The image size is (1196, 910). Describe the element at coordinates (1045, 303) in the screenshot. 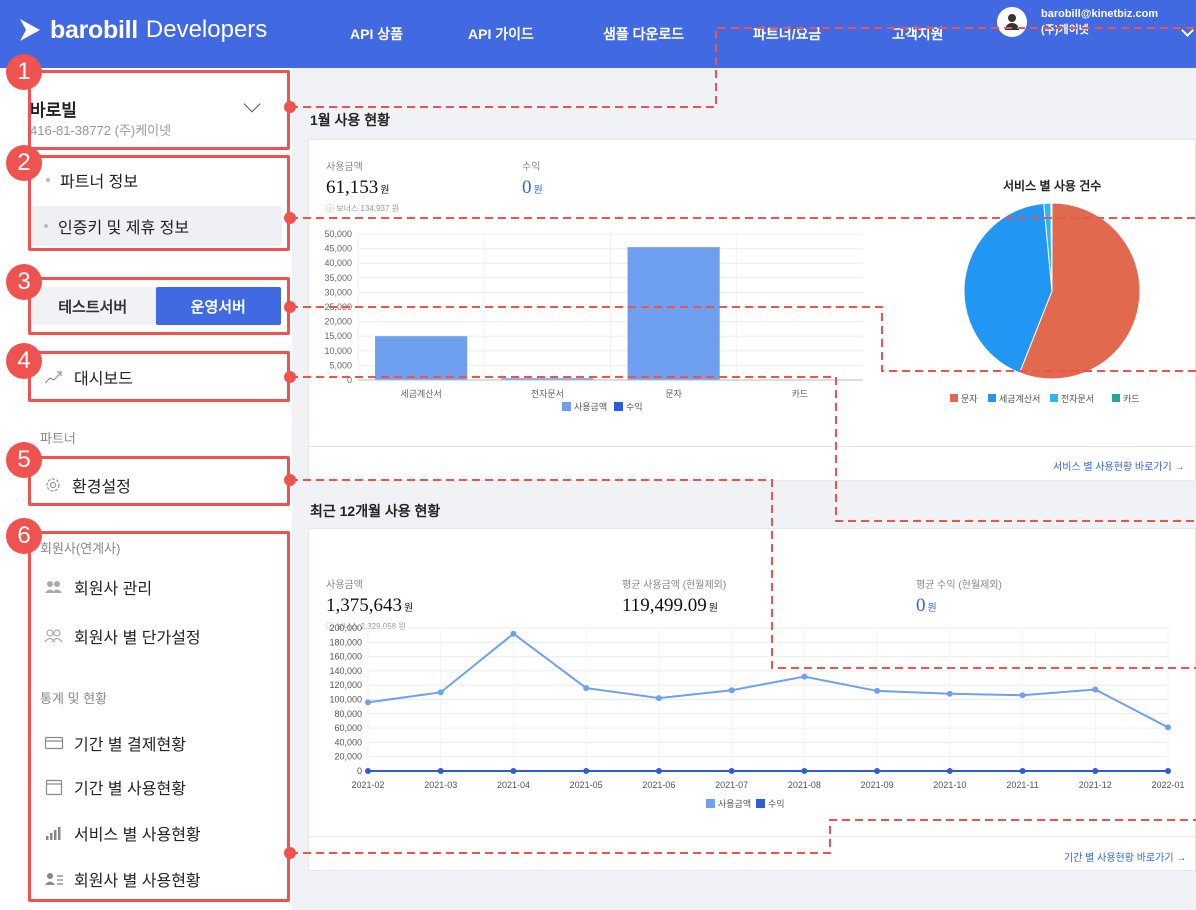

I see `service-count-pie-chart: 문자 세금계산서 전자문서 카드` at that location.